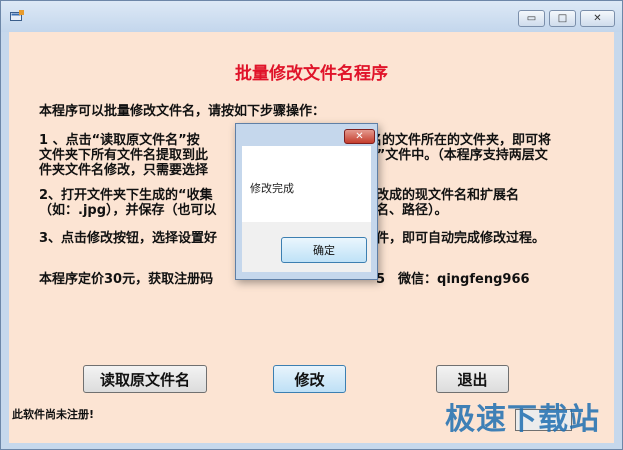  What do you see at coordinates (412, 210) in the screenshot?
I see `step2-line2-tail: 名、路径）。` at bounding box center [412, 210].